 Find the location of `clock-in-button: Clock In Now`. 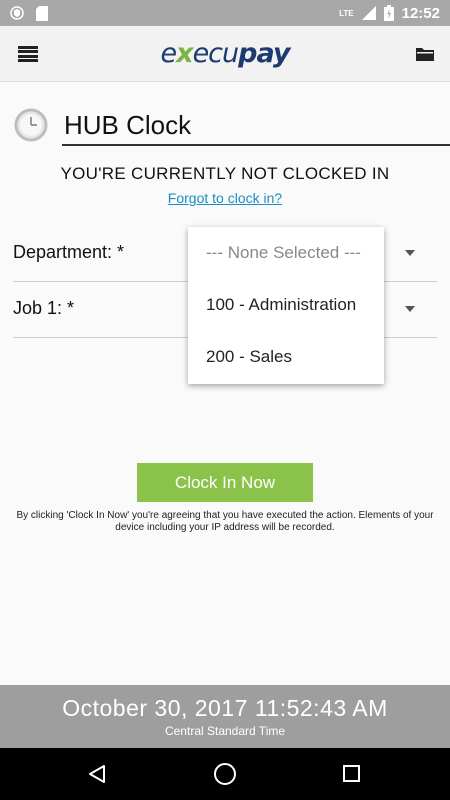

clock-in-button: Clock In Now is located at coordinates (225, 482).